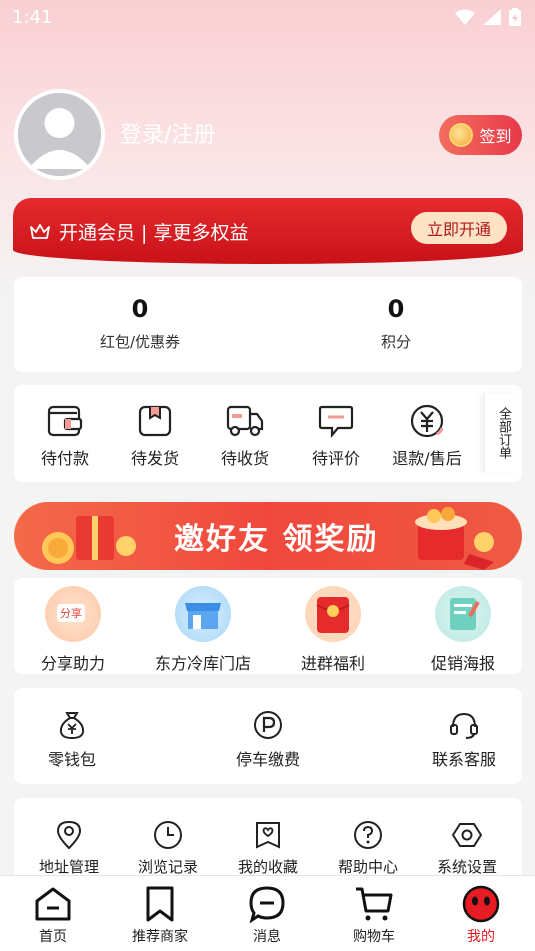 This screenshot has height=951, width=535. Describe the element at coordinates (140, 309) in the screenshot. I see `coupon-count: 0` at that location.